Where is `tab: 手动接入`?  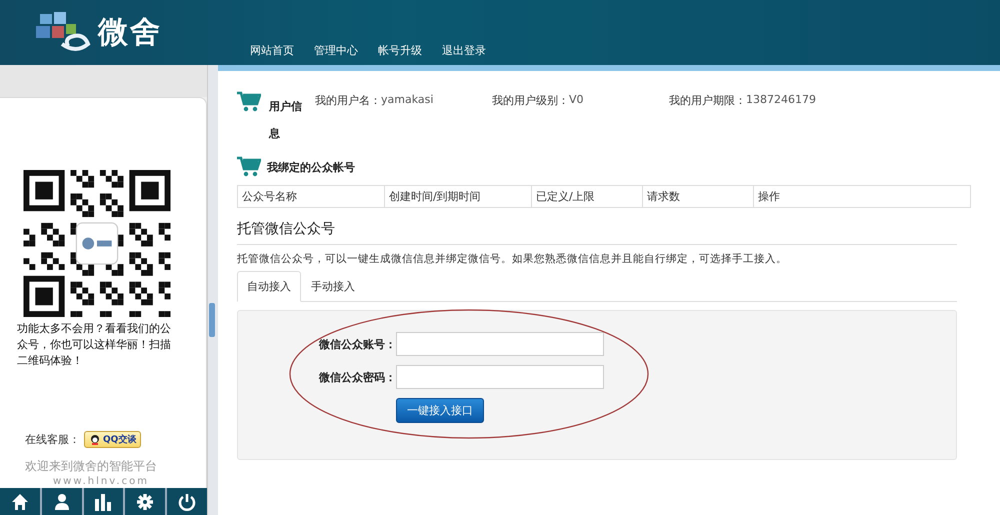 tab: 手动接入 is located at coordinates (333, 286).